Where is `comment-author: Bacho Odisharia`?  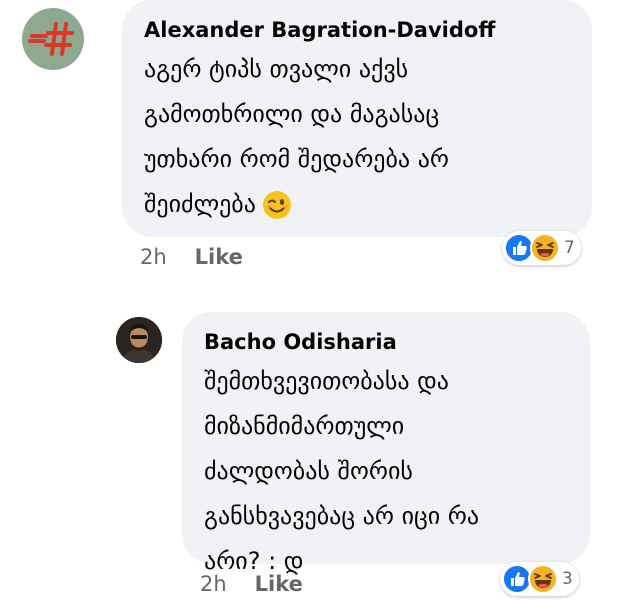
comment-author: Bacho Odisharia is located at coordinates (388, 342).